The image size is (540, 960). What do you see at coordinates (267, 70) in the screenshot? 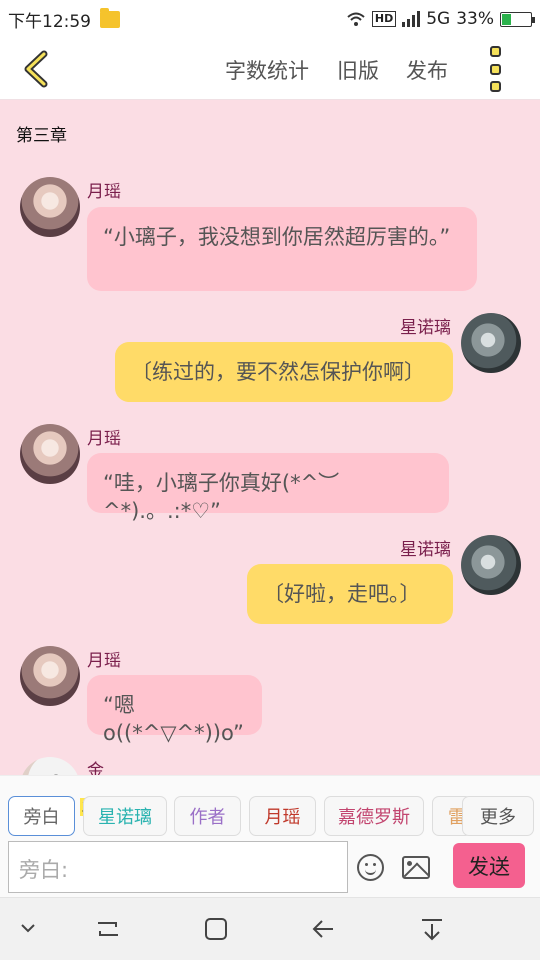
I see `word-count-button: 字数统计` at bounding box center [267, 70].